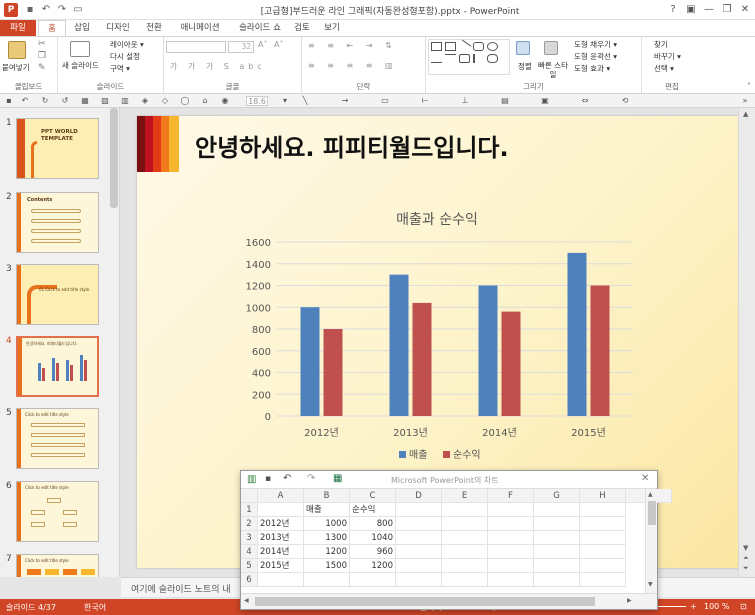 This screenshot has width=755, height=615. What do you see at coordinates (673, 10) in the screenshot?
I see `help-button: ?` at bounding box center [673, 10].